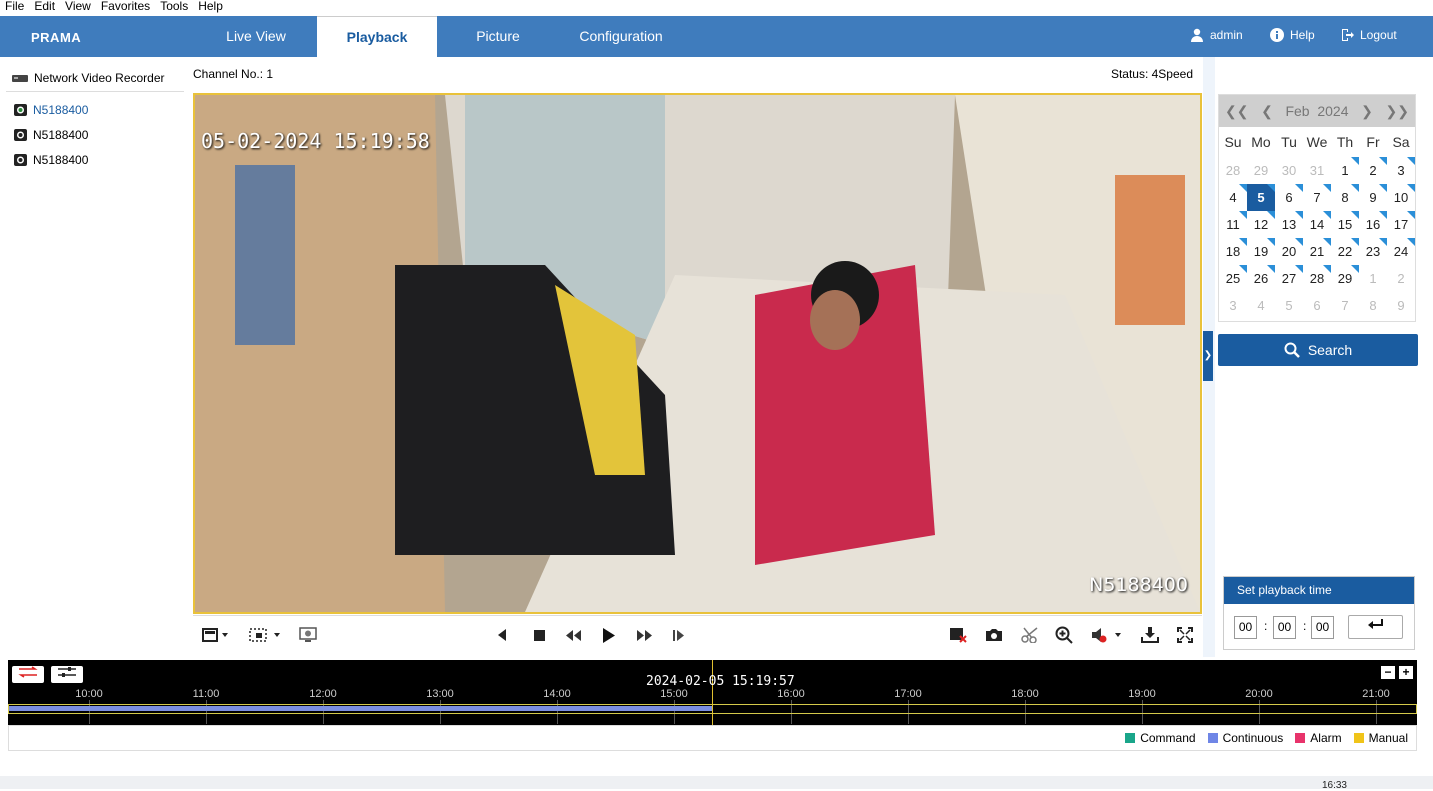  I want to click on single-frame-button, so click(679, 635).